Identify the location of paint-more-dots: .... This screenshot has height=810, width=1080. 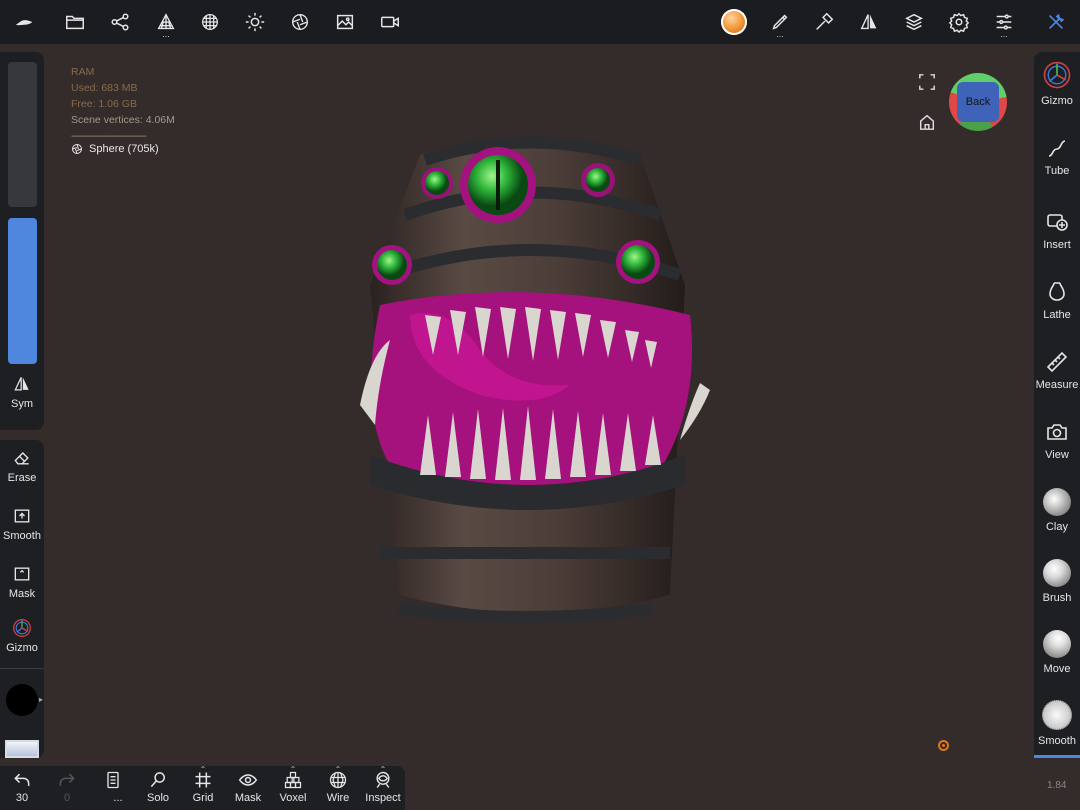
(780, 34).